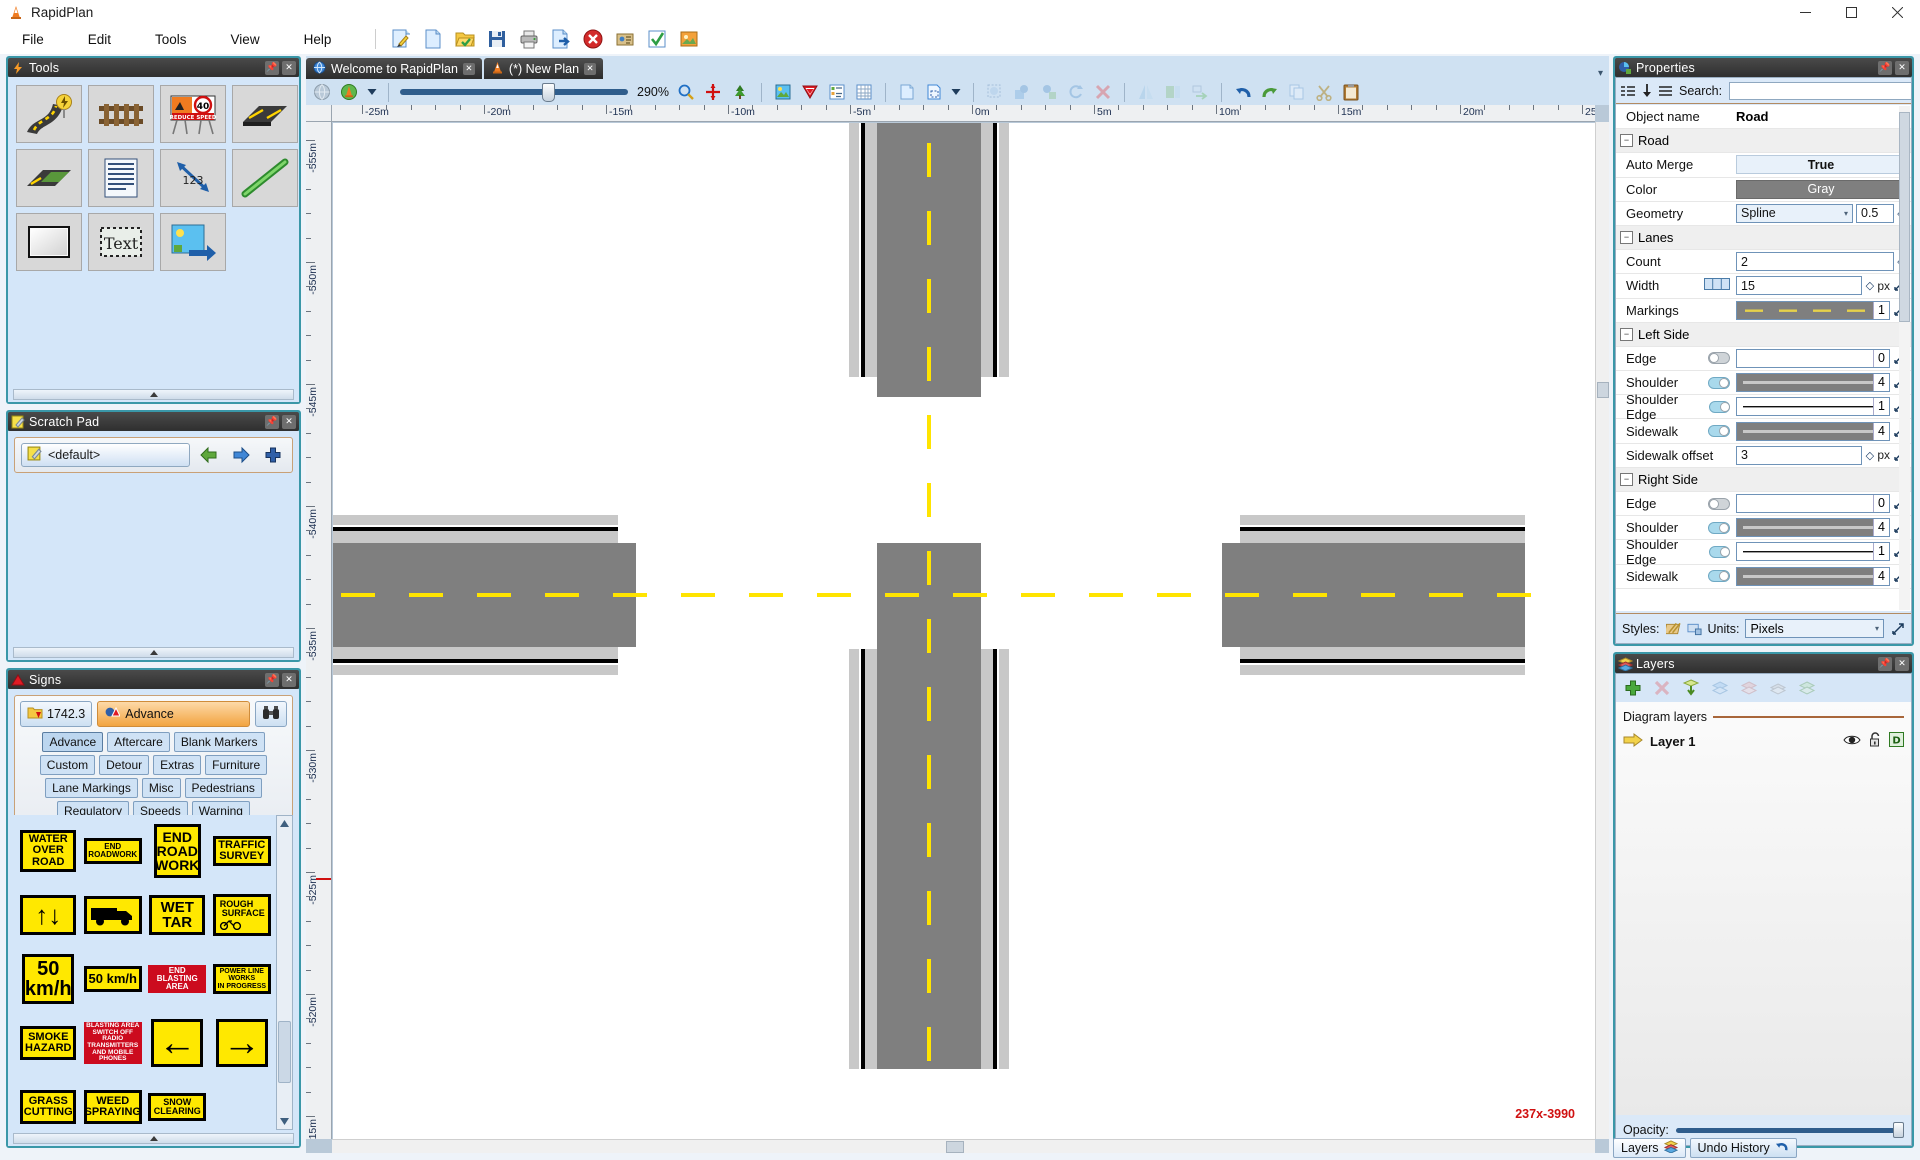  Describe the element at coordinates (1805, 12) in the screenshot. I see `minimize-button` at that location.